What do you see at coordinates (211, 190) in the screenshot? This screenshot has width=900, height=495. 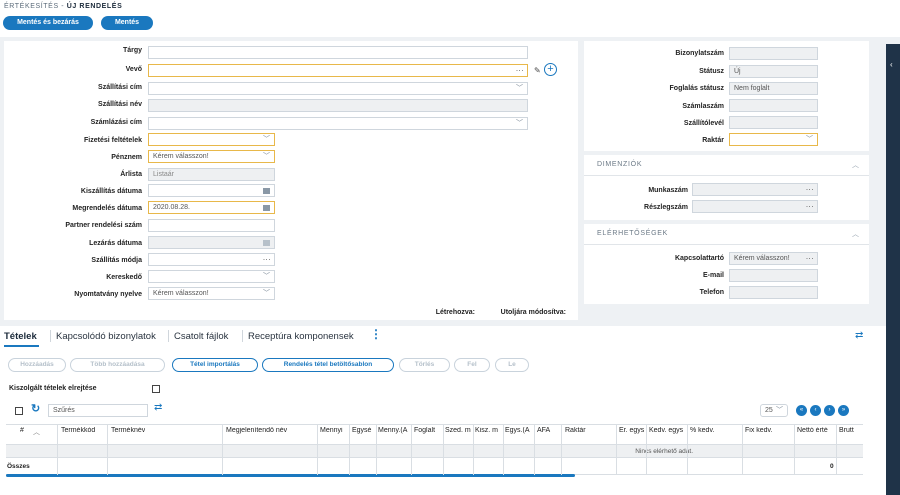 I see `delivery-date-input` at bounding box center [211, 190].